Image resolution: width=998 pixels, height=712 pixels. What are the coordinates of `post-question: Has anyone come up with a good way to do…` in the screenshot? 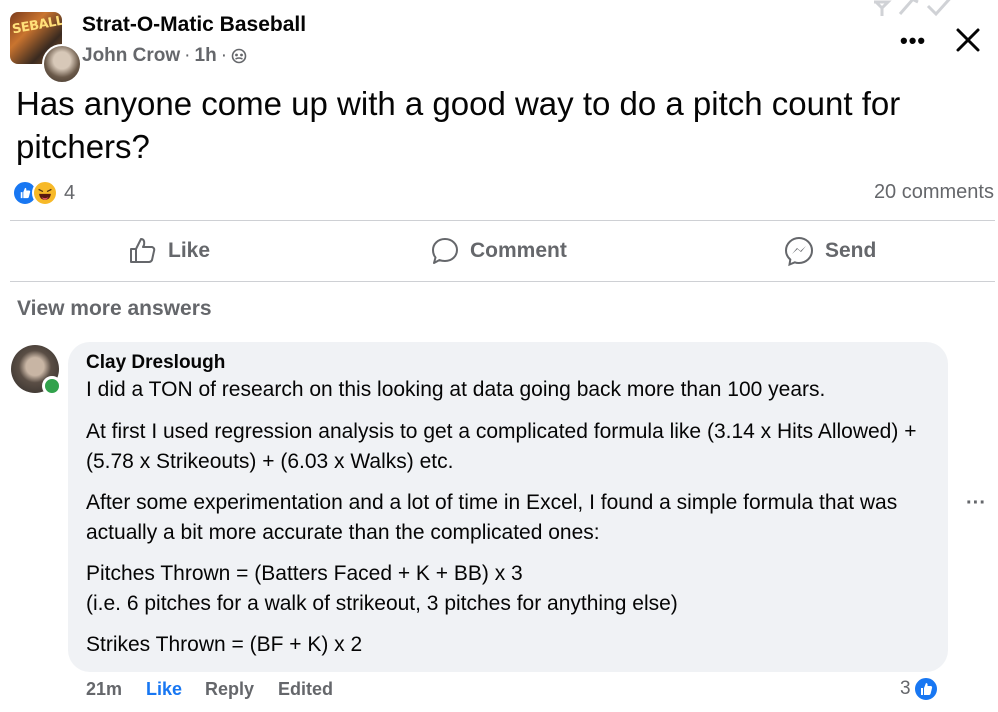 It's located at (458, 125).